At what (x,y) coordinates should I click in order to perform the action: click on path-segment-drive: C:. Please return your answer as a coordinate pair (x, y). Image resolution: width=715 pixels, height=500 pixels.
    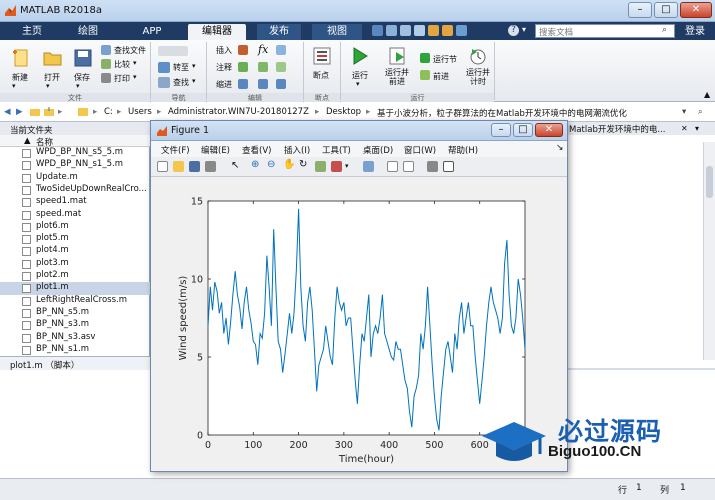
    Looking at the image, I should click on (108, 112).